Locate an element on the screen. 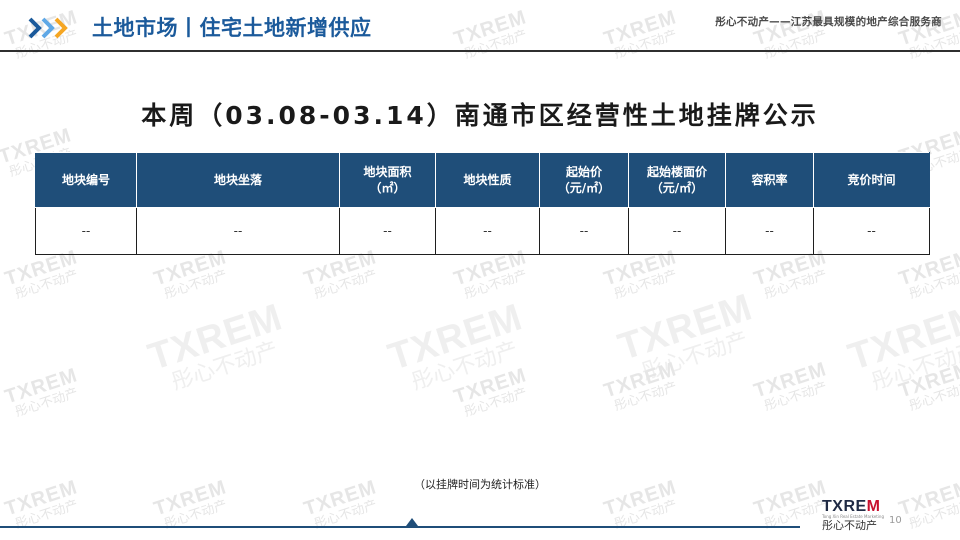 The image size is (960, 540). table-row: -- -- -- -- -- -- -- -- is located at coordinates (482, 231).